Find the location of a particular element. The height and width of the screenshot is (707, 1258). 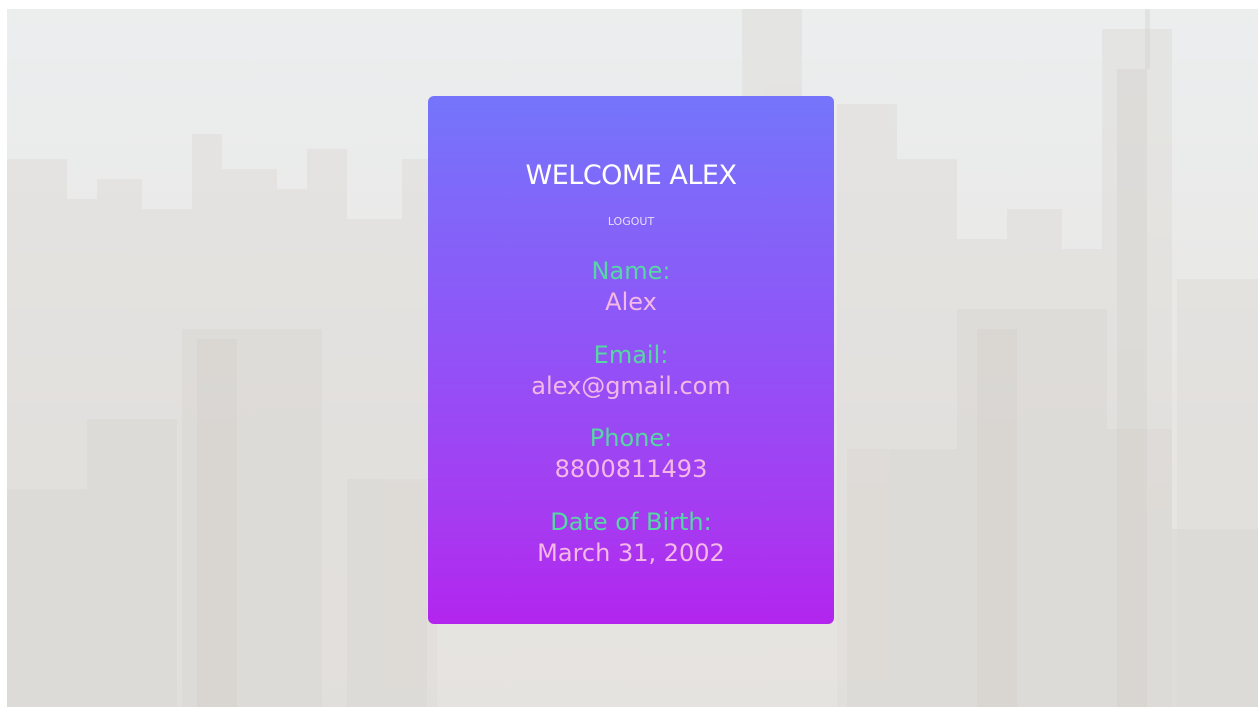

phone-value: 8800811493 is located at coordinates (631, 469).